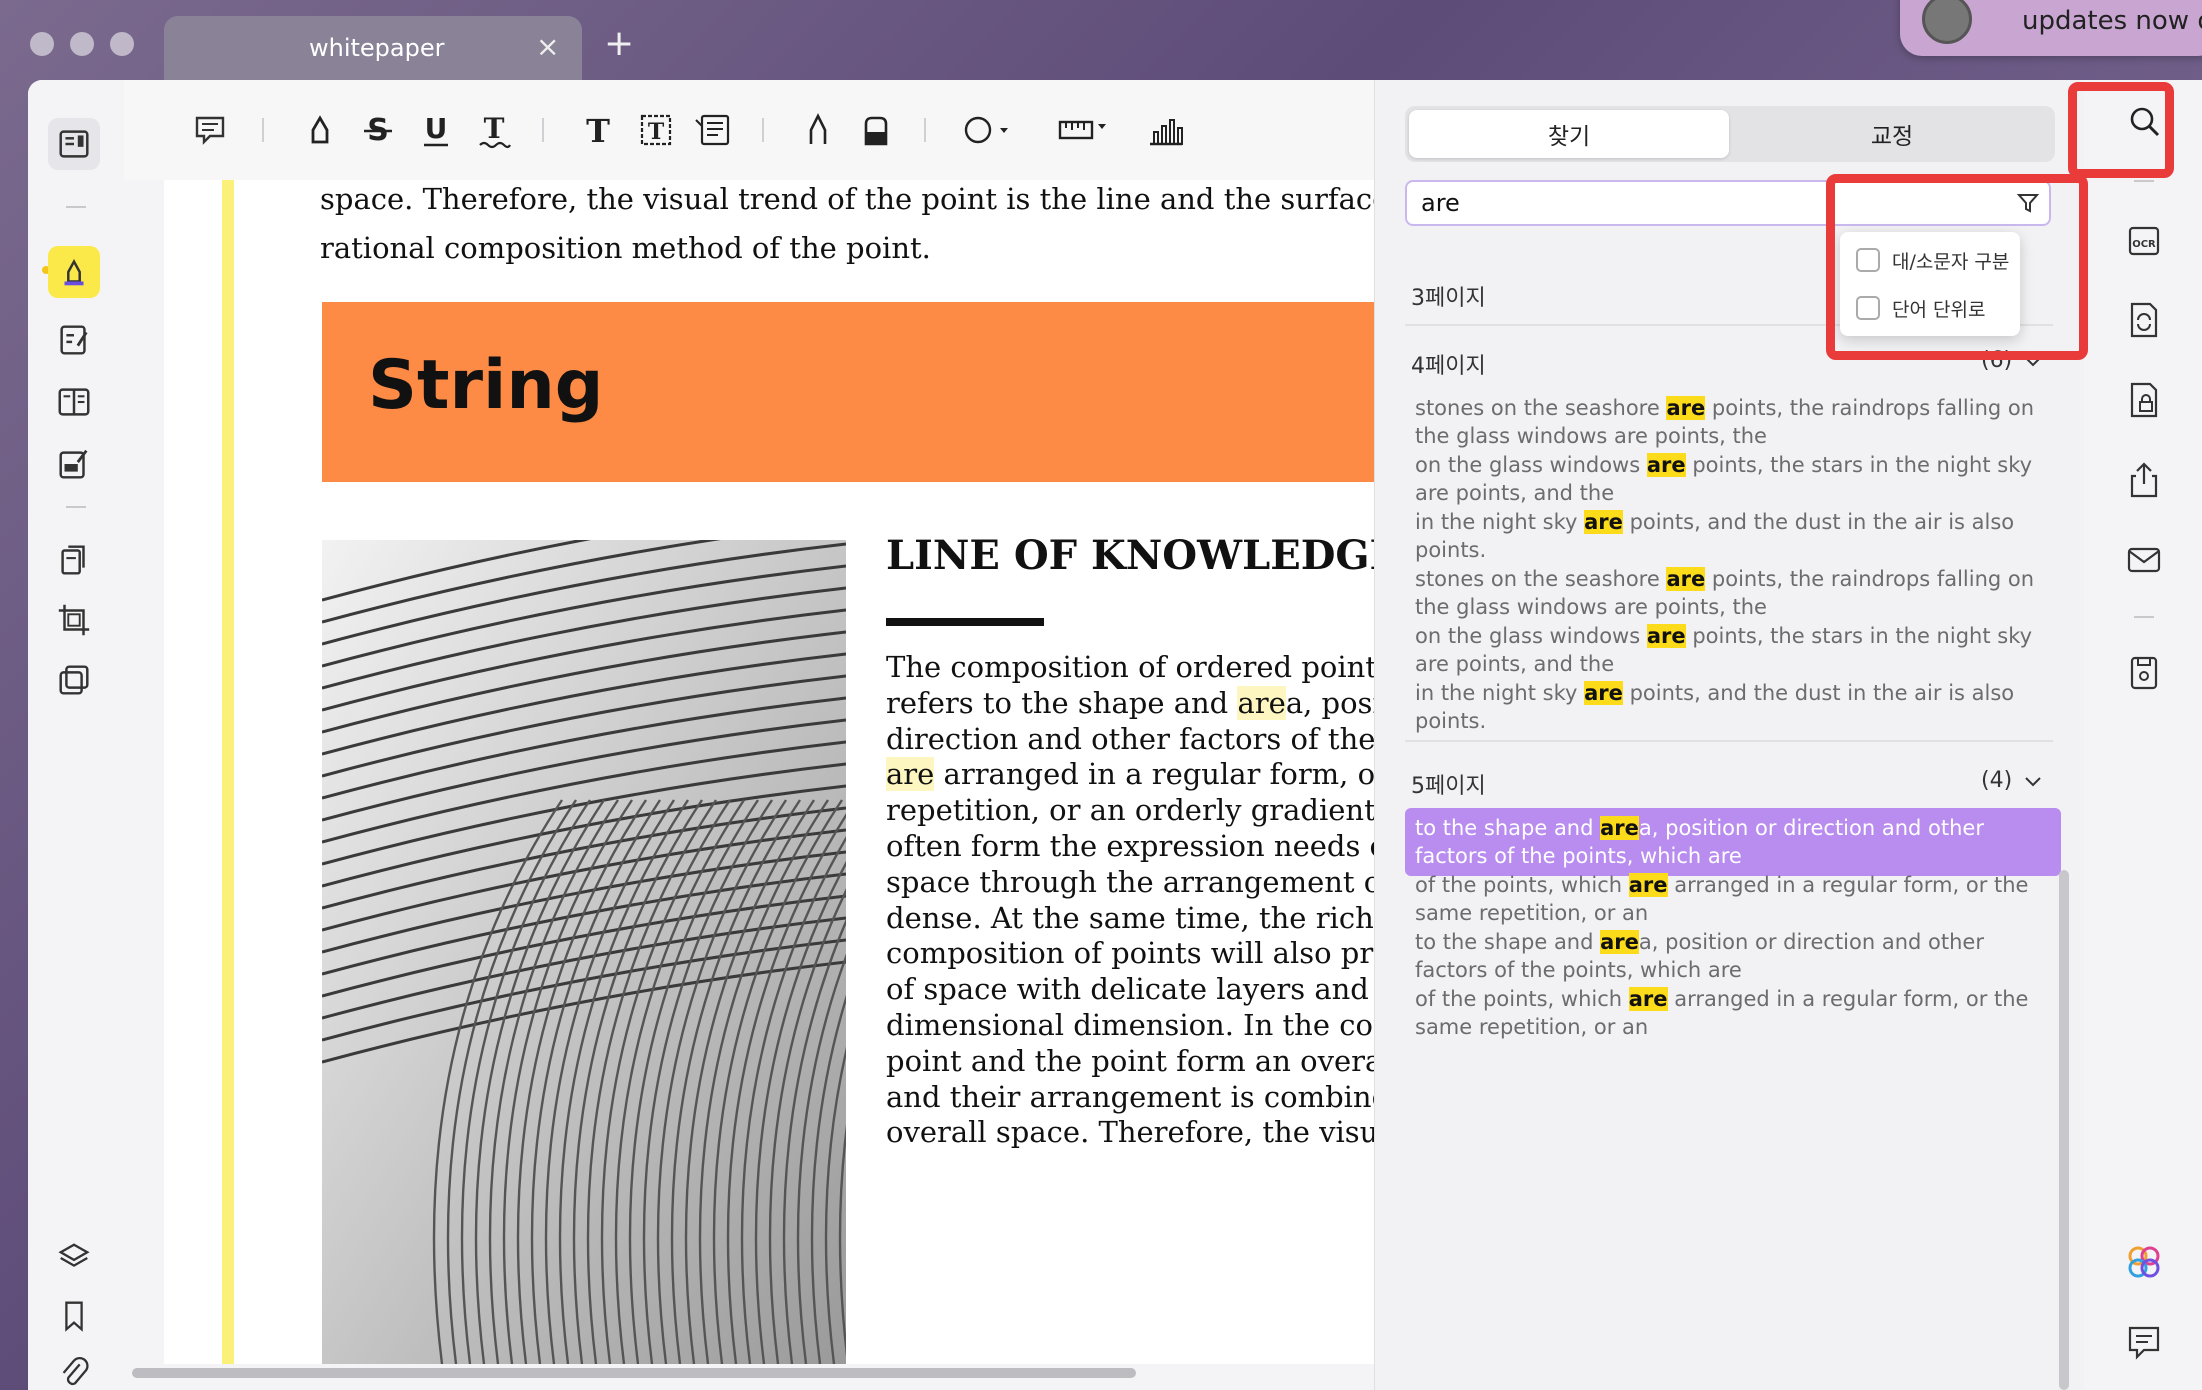  I want to click on edit-pdf-button, so click(74, 340).